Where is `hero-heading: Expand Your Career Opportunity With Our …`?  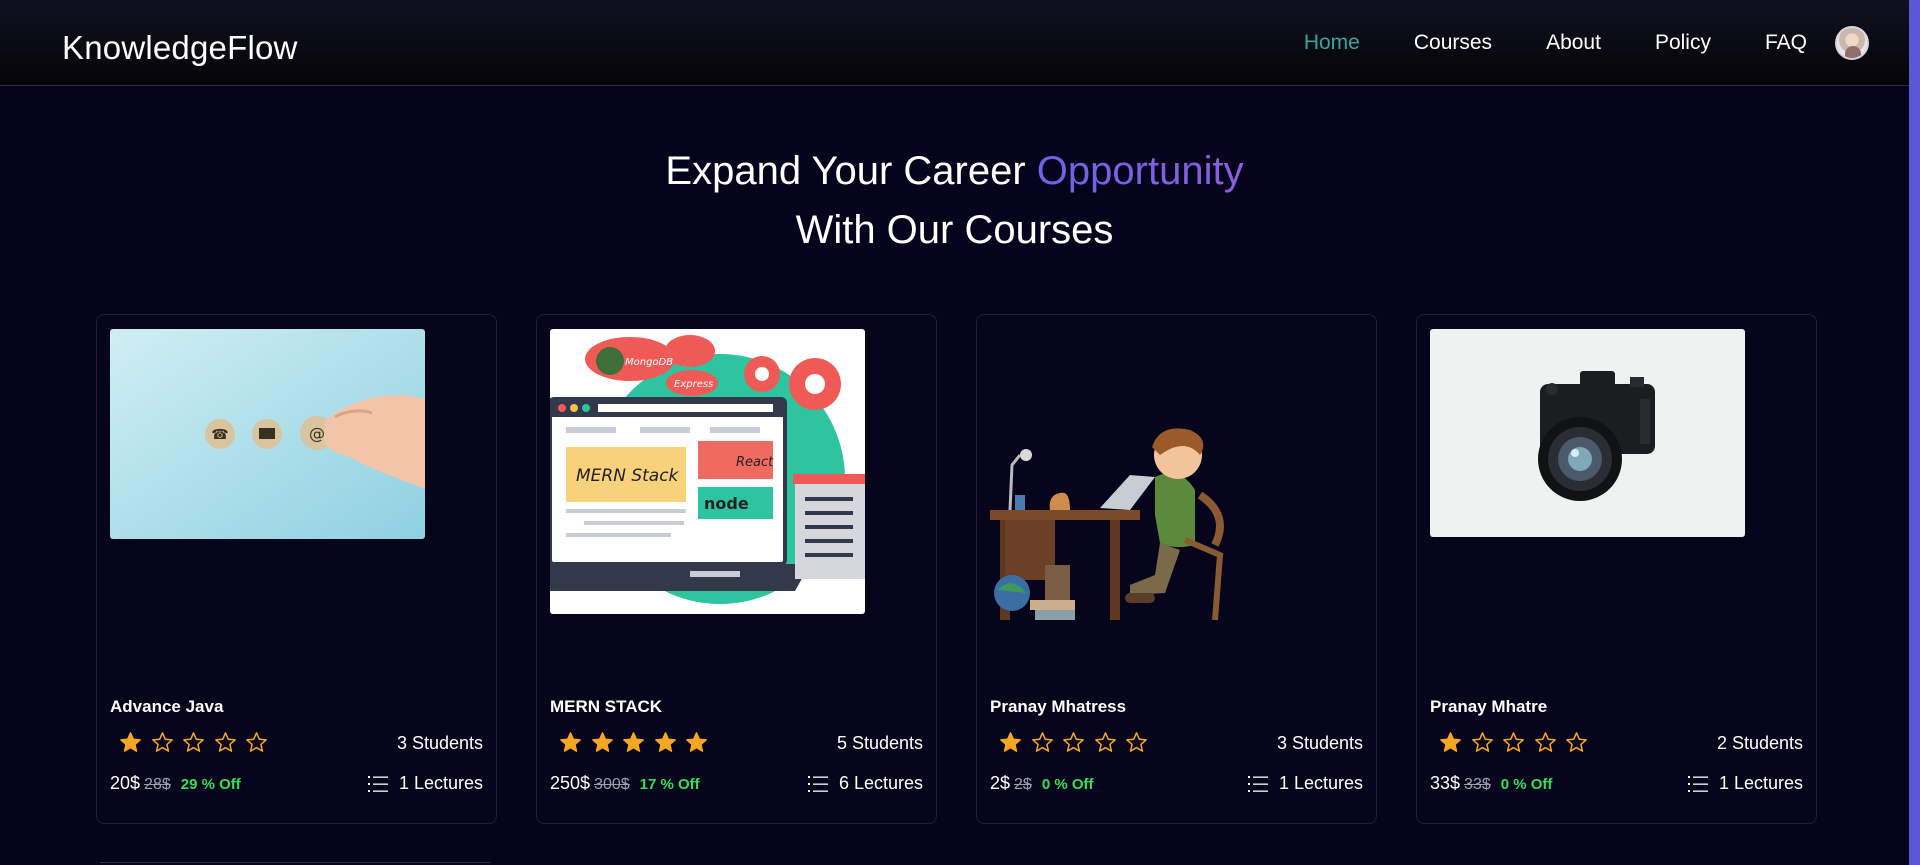
hero-heading: Expand Your Career Opportunity With Our … is located at coordinates (954, 201).